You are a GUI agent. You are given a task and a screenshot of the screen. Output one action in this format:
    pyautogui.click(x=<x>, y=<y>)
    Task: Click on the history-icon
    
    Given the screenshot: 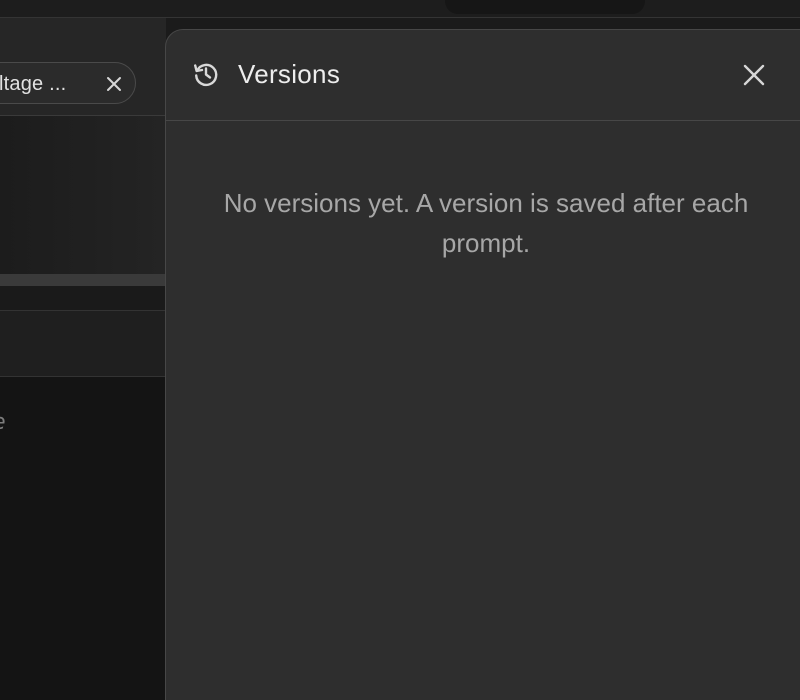 What is the action you would take?
    pyautogui.click(x=206, y=75)
    